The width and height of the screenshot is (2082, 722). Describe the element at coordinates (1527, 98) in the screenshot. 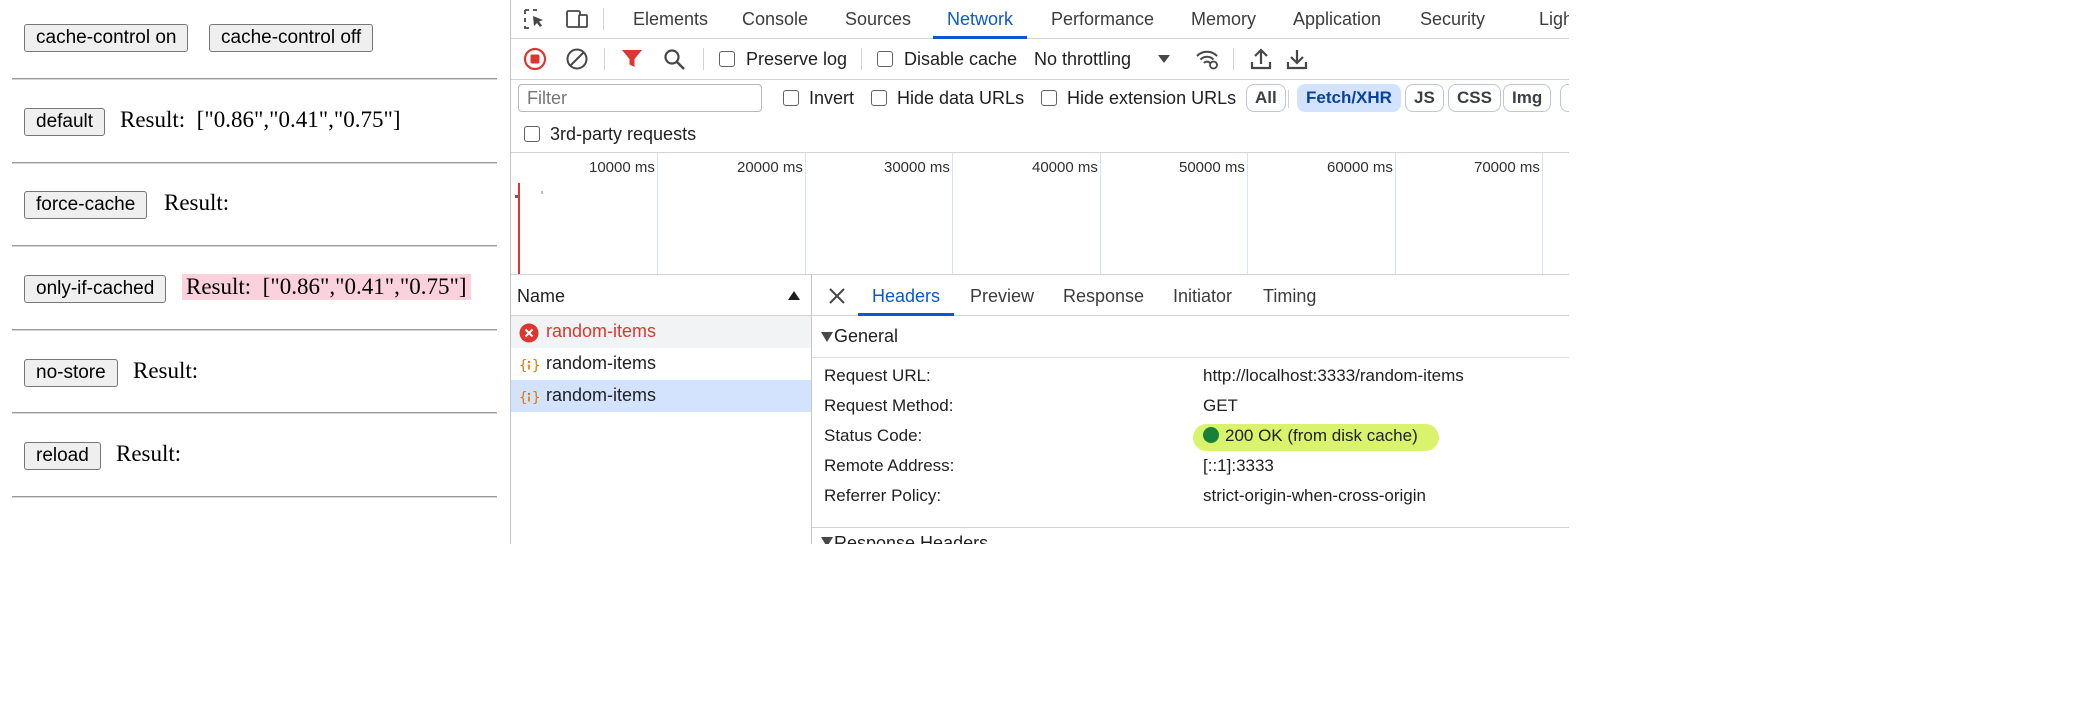

I see `type-filter-img: Img` at that location.